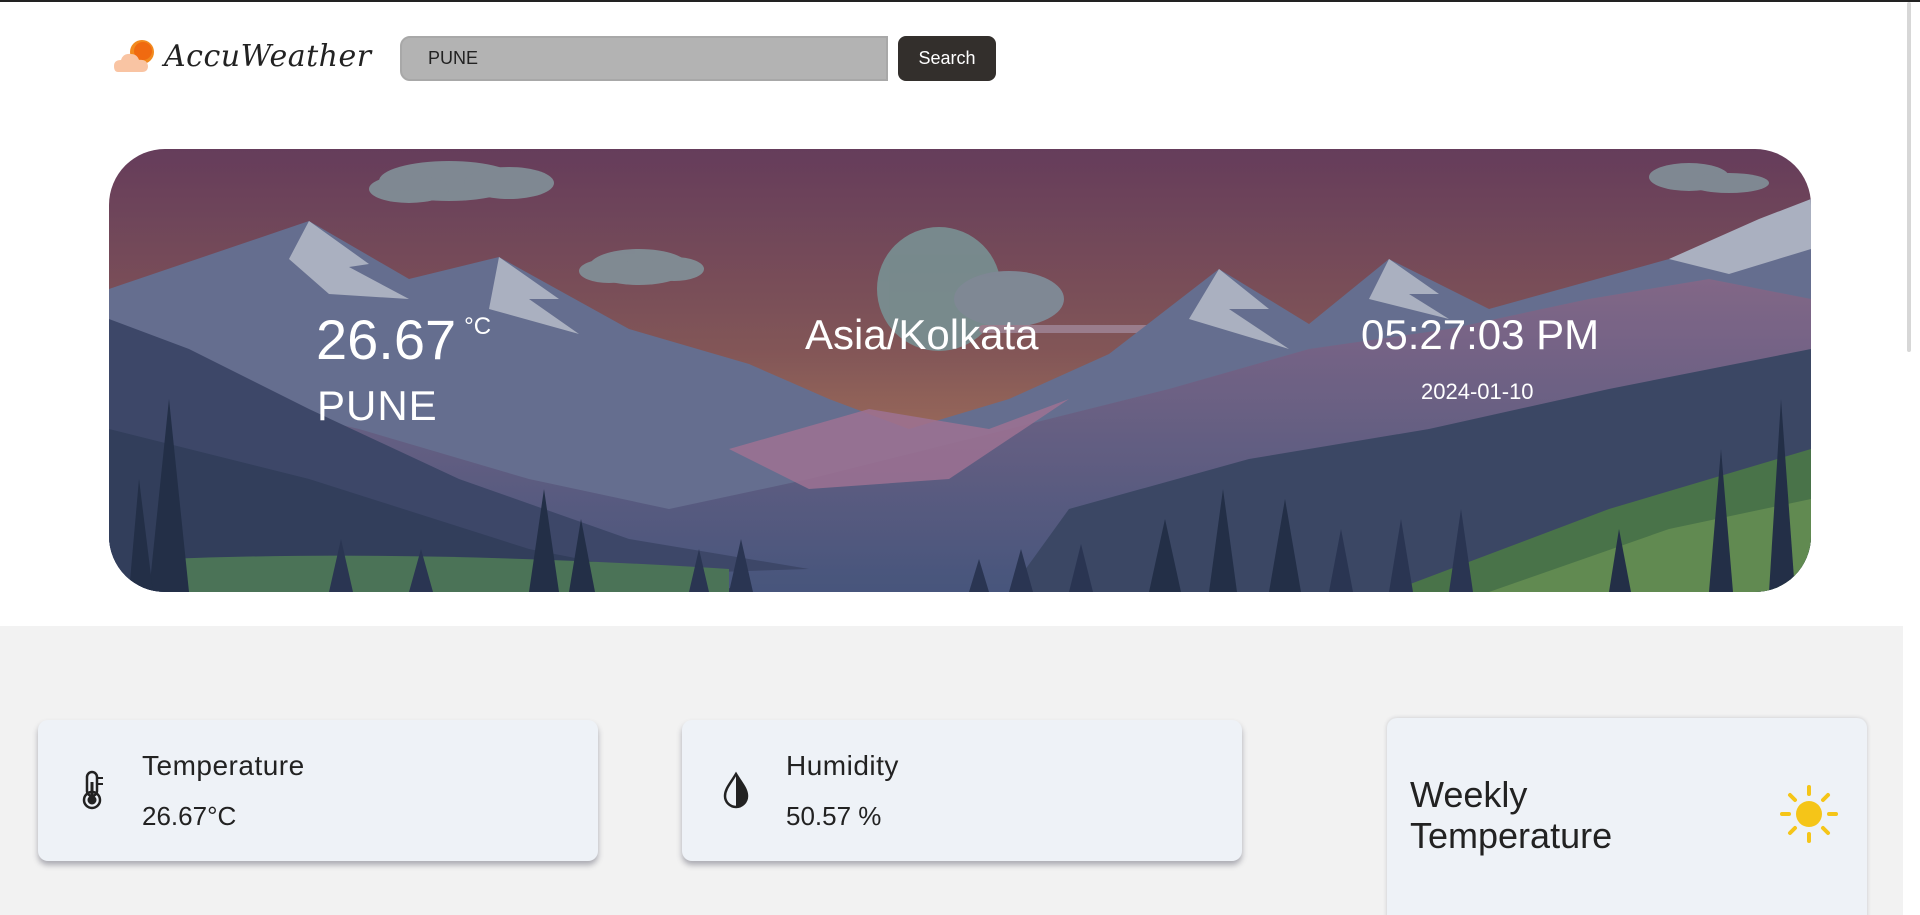 This screenshot has width=1920, height=915. What do you see at coordinates (386, 339) in the screenshot?
I see `current-temperature-value: 26.67` at bounding box center [386, 339].